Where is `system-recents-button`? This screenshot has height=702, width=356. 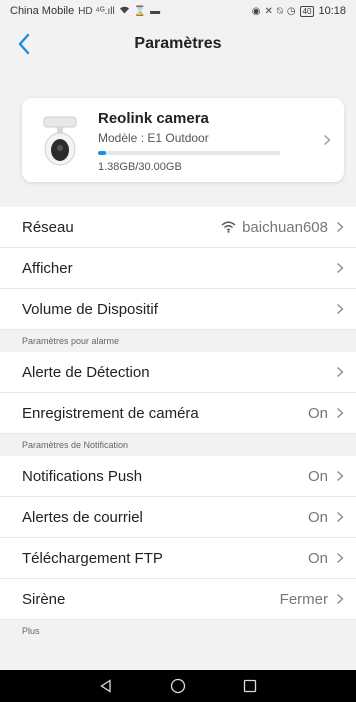 system-recents-button is located at coordinates (250, 686).